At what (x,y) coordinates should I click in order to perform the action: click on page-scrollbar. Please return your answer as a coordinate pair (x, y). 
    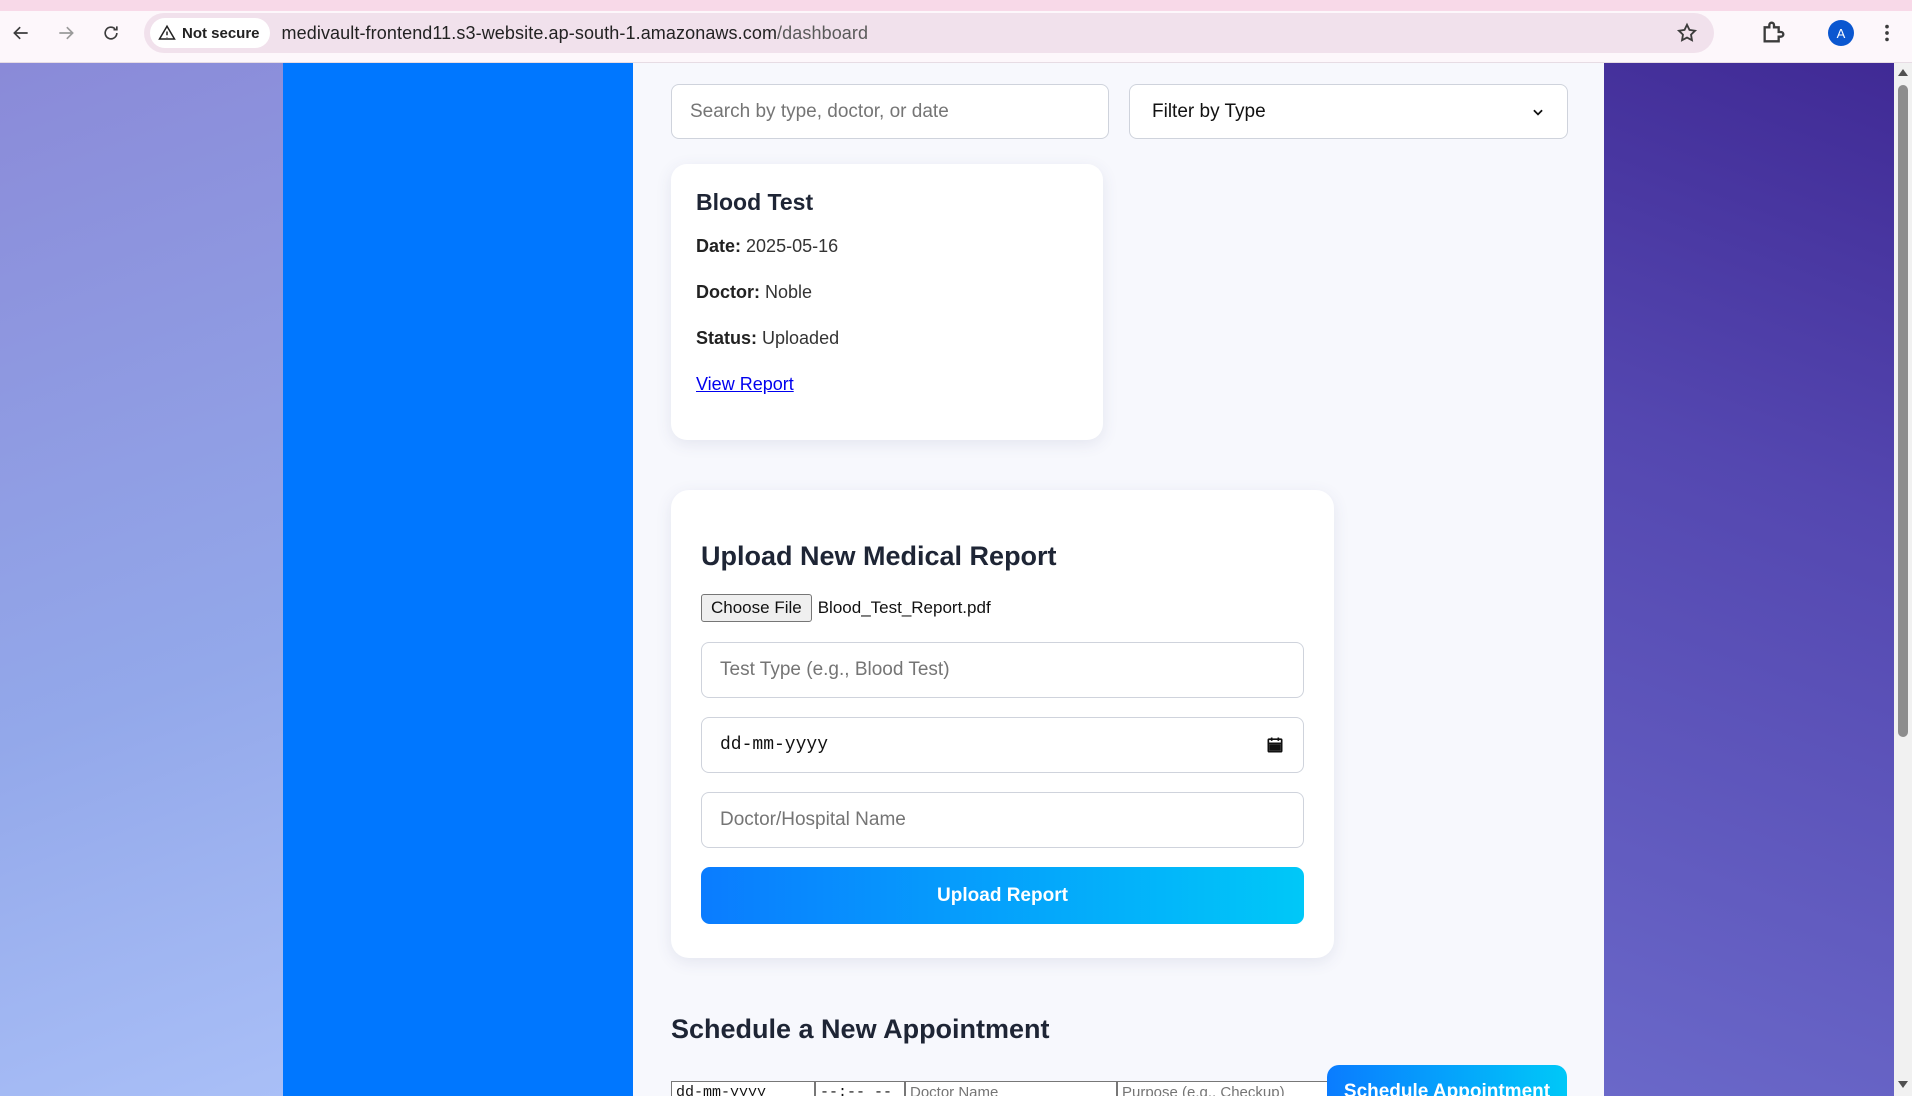
    Looking at the image, I should click on (1903, 579).